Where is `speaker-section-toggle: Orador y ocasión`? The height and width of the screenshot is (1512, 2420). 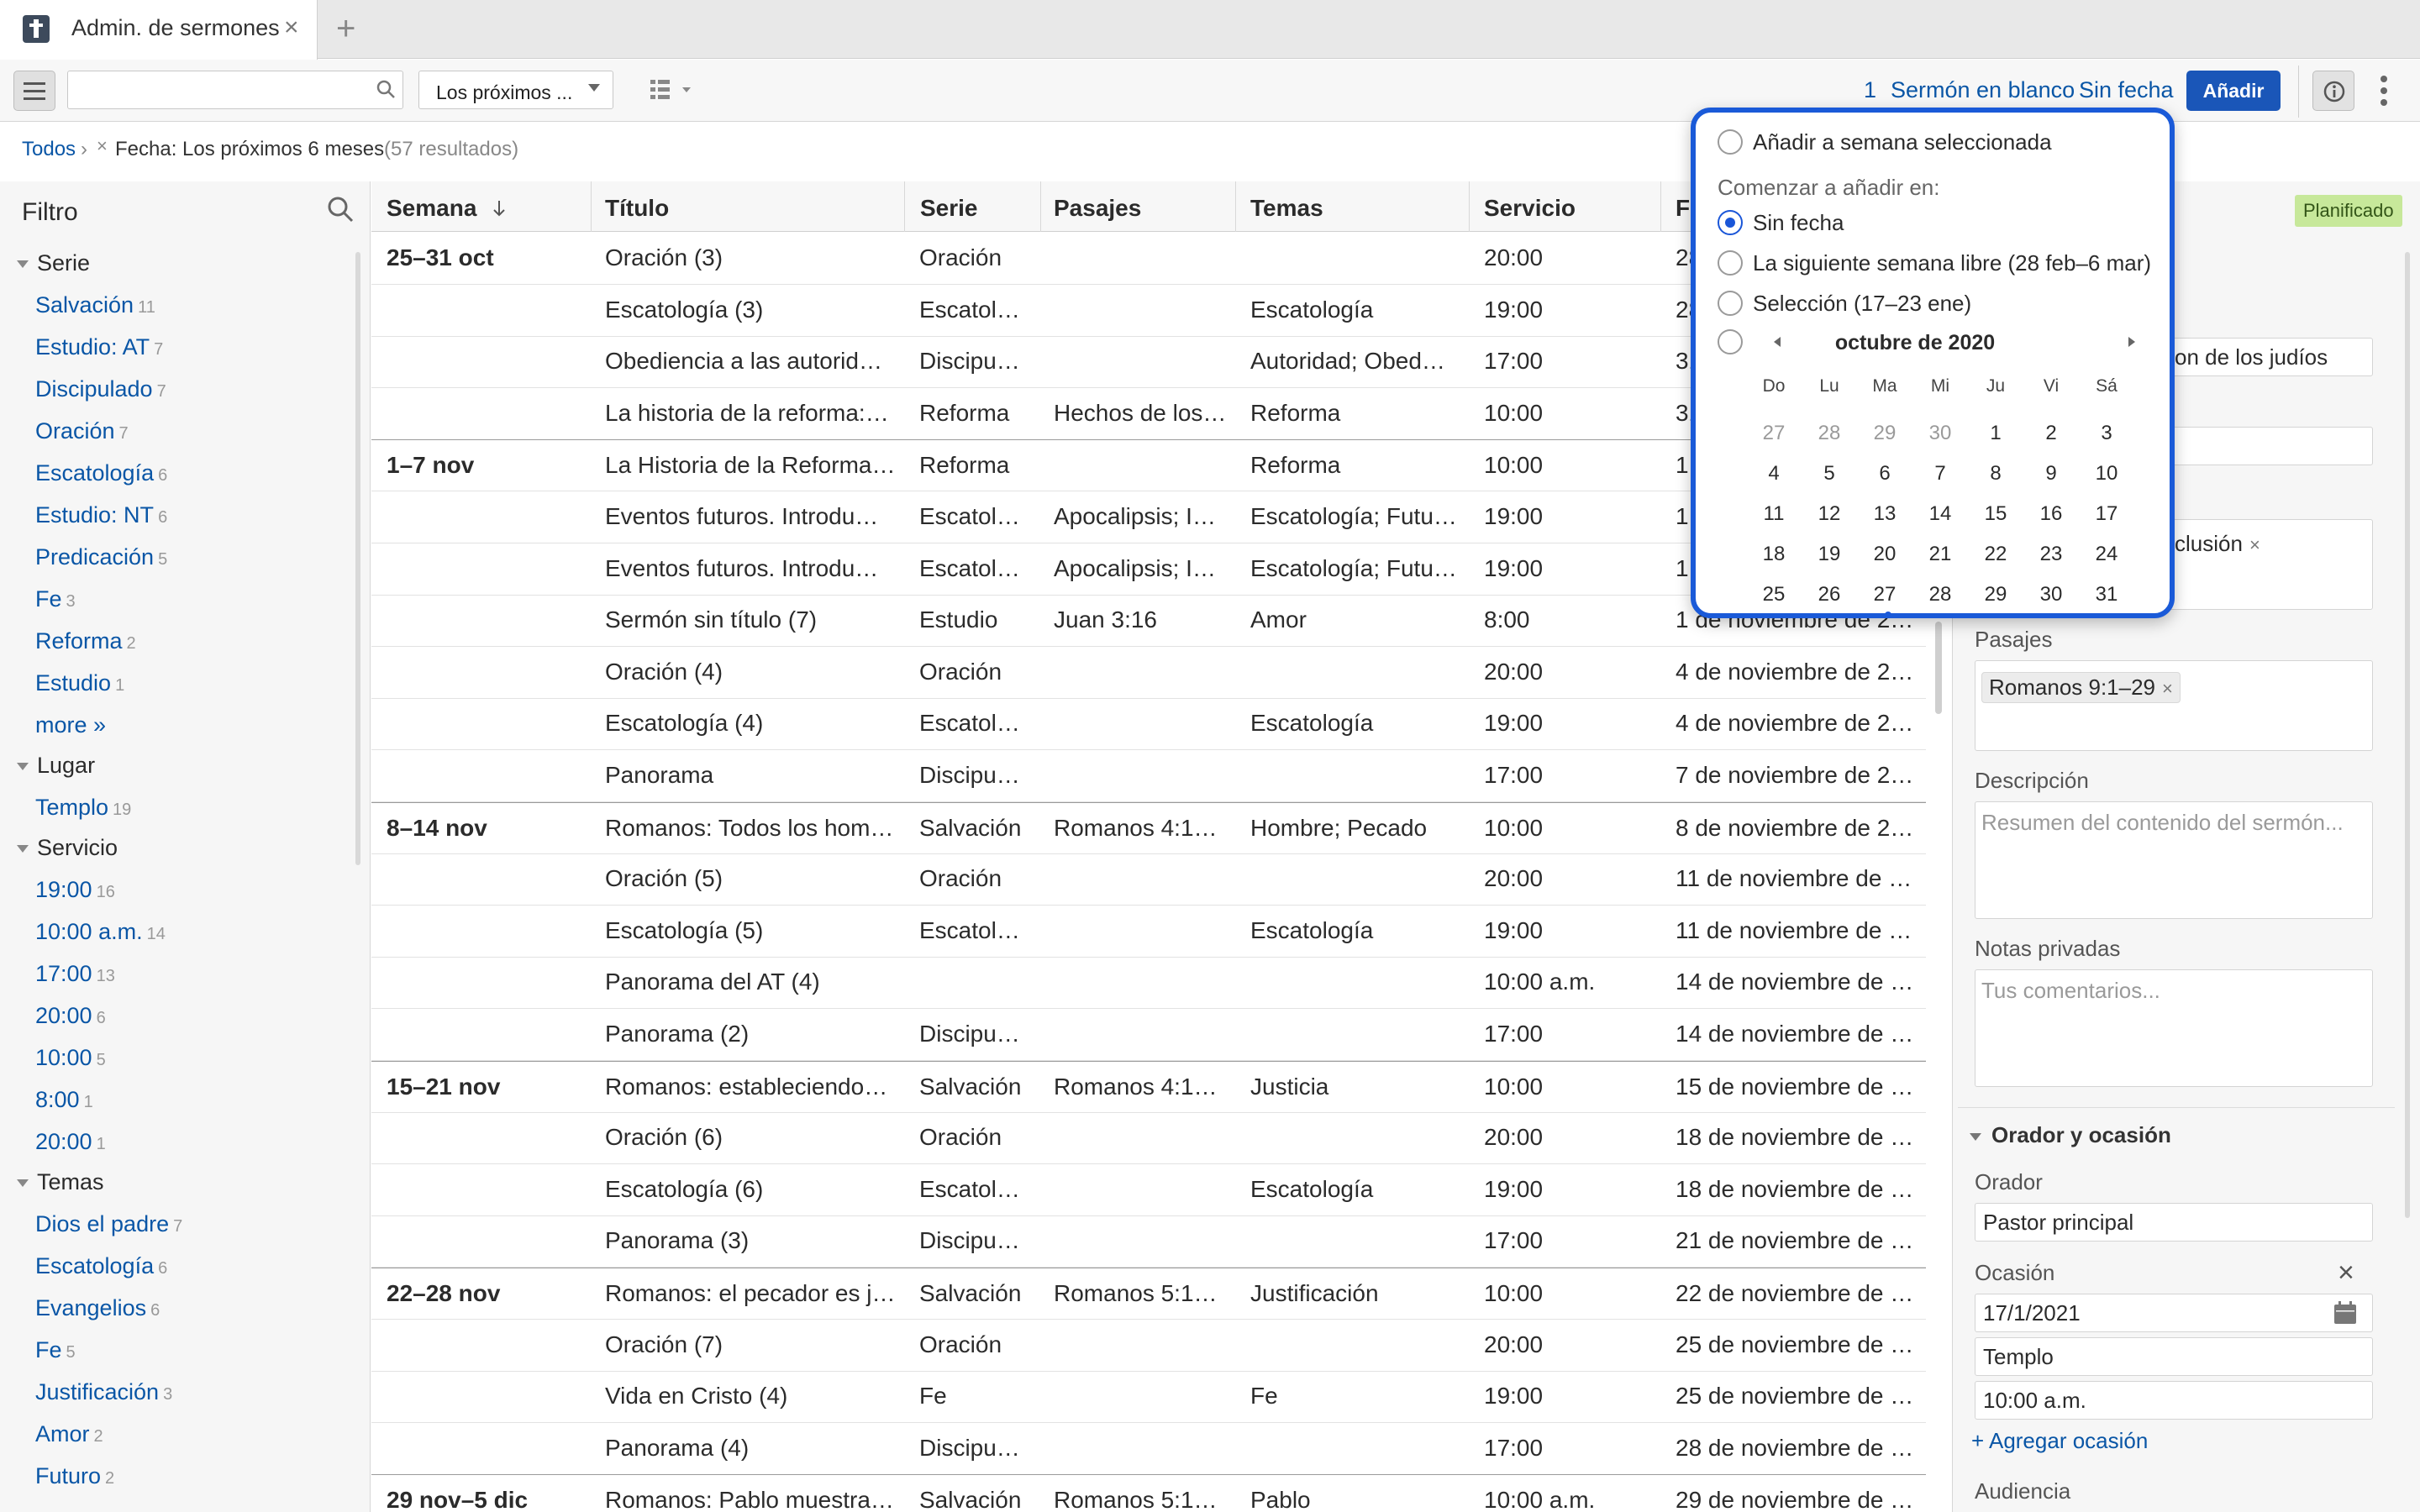 speaker-section-toggle: Orador y ocasión is located at coordinates (2070, 1135).